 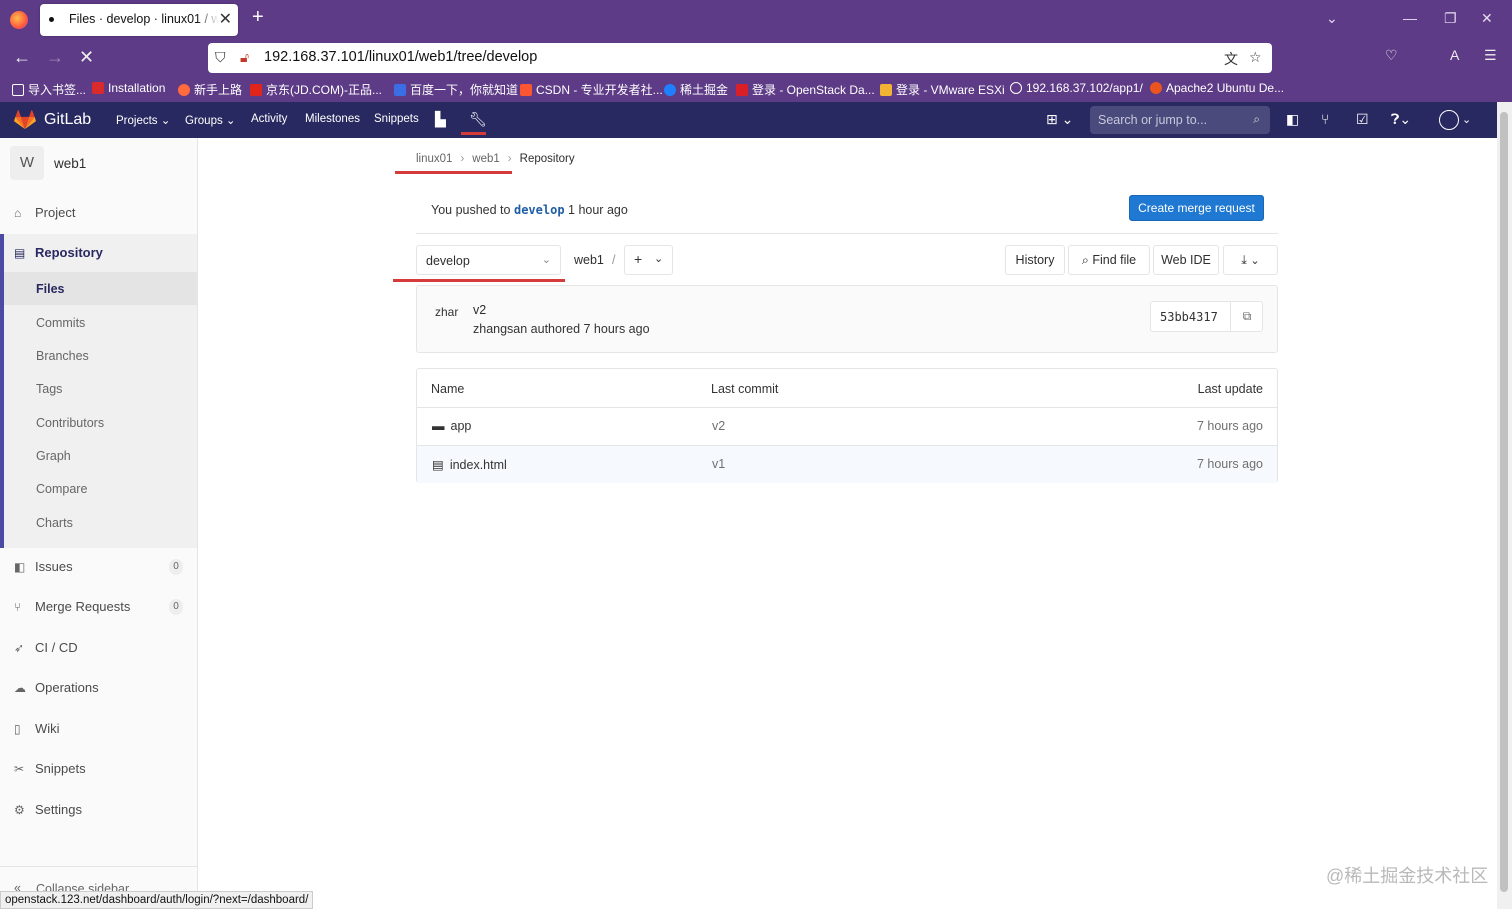 What do you see at coordinates (67, 120) in the screenshot?
I see `gitlab-brand: GitLab` at bounding box center [67, 120].